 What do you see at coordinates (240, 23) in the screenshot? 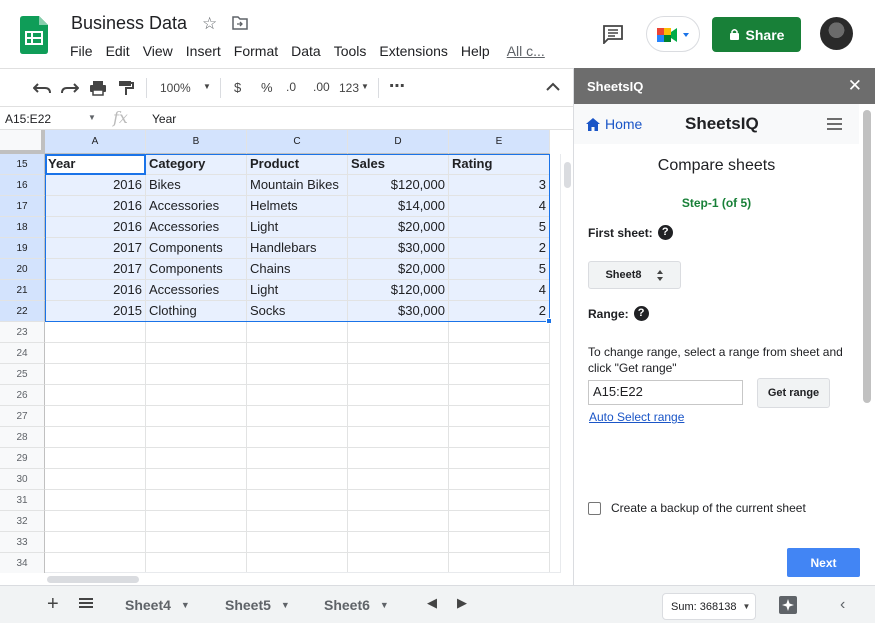
I see `move-to-folder-icon` at bounding box center [240, 23].